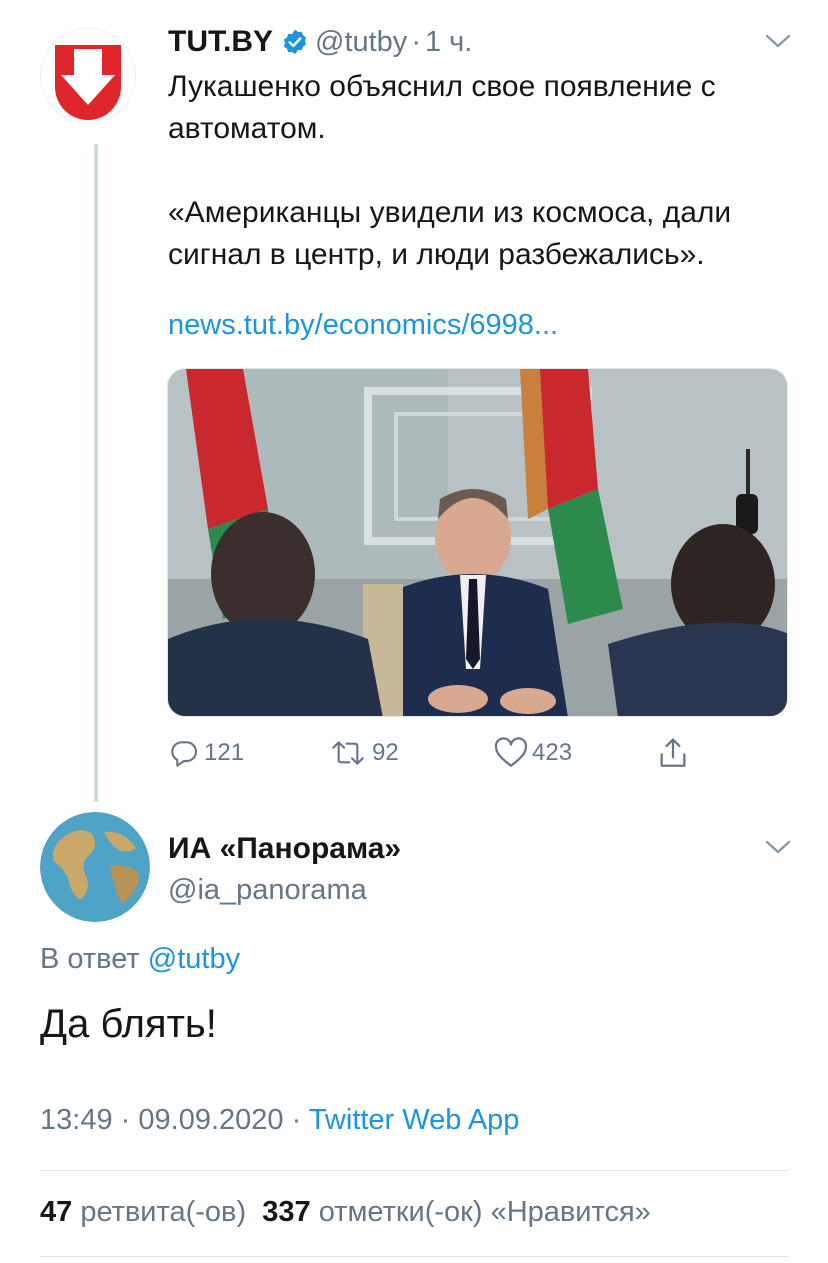  What do you see at coordinates (76, 1120) in the screenshot?
I see `tweet-timestamp: 13:49` at bounding box center [76, 1120].